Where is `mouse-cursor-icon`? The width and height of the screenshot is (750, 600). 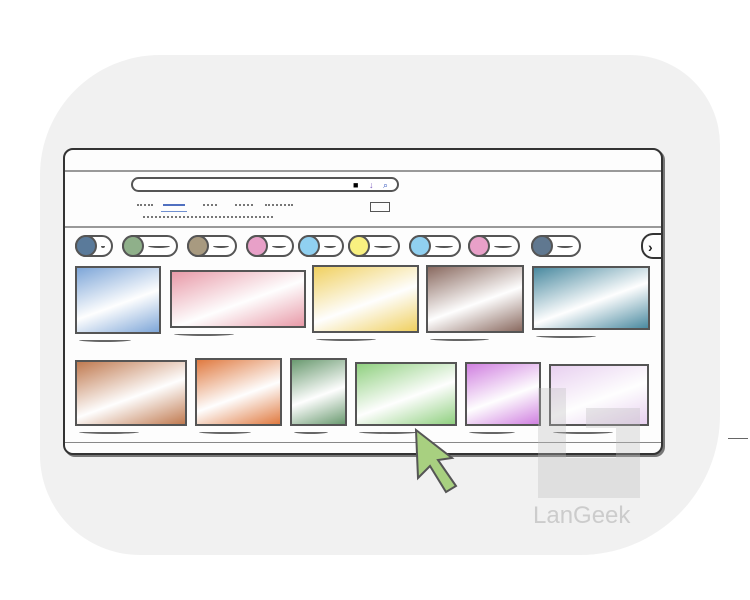 mouse-cursor-icon is located at coordinates (436, 461).